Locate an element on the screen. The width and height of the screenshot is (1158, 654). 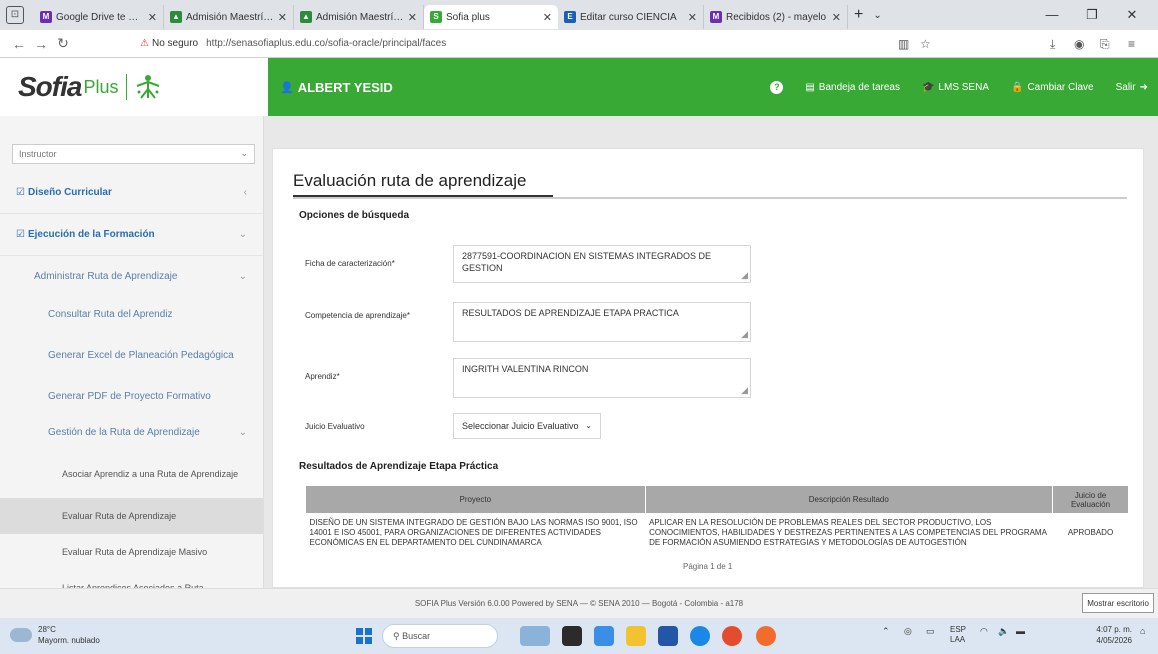
juicio-select: Seleccionar Juicio Evaluativo ⌄ is located at coordinates (527, 426).